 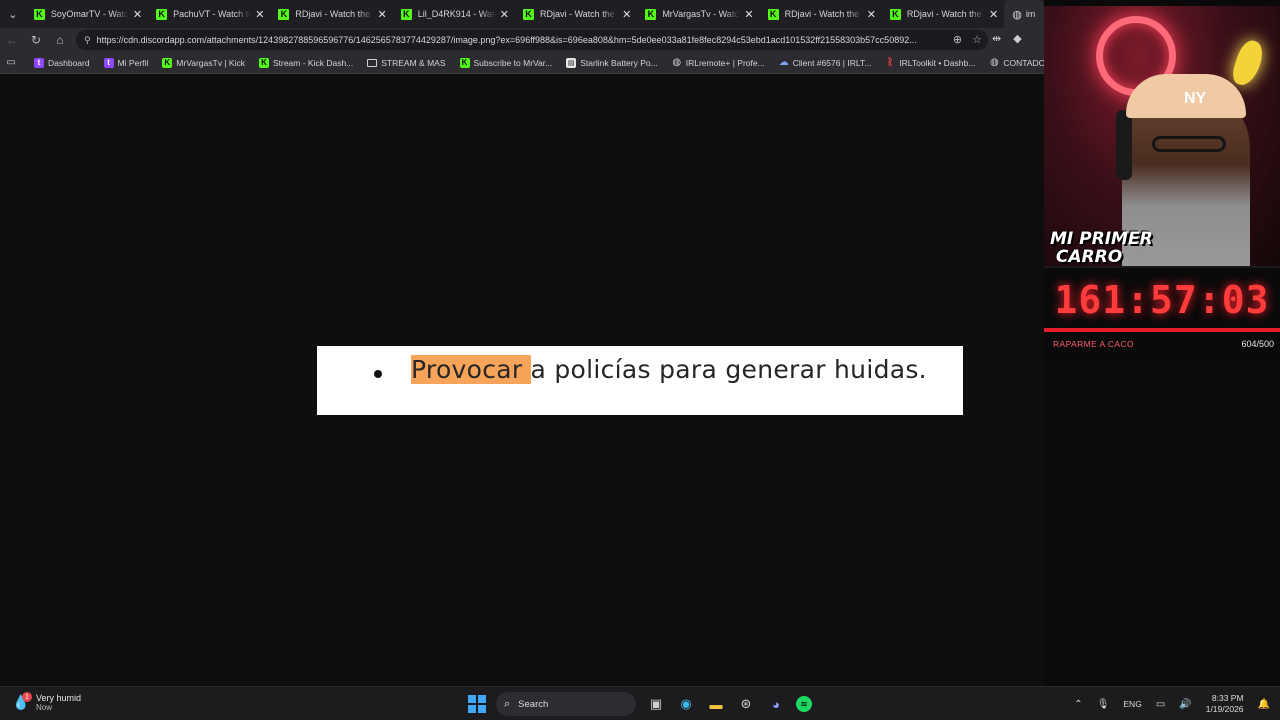 I want to click on weather-title: Very humid, so click(x=59, y=698).